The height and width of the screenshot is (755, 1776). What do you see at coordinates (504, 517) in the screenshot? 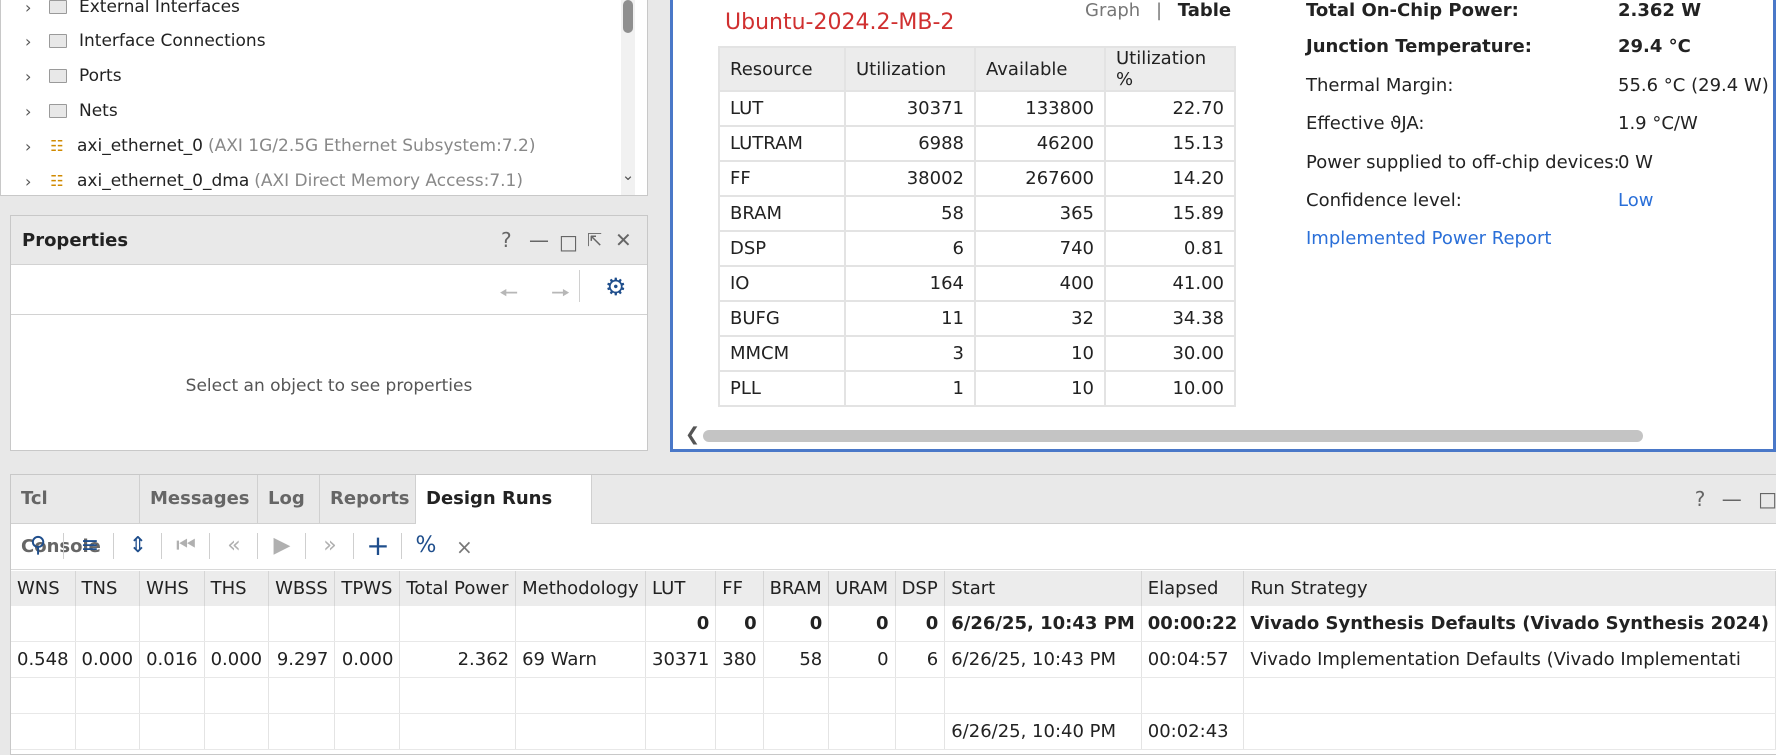
I see `tab-design-runs: Design Runs ×` at bounding box center [504, 517].